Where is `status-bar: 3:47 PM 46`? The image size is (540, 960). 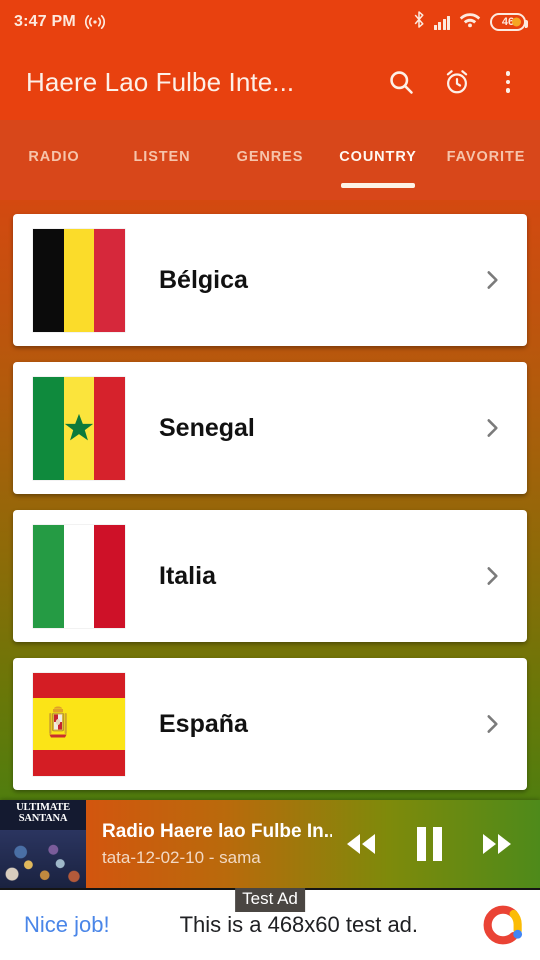 status-bar: 3:47 PM 46 is located at coordinates (270, 22).